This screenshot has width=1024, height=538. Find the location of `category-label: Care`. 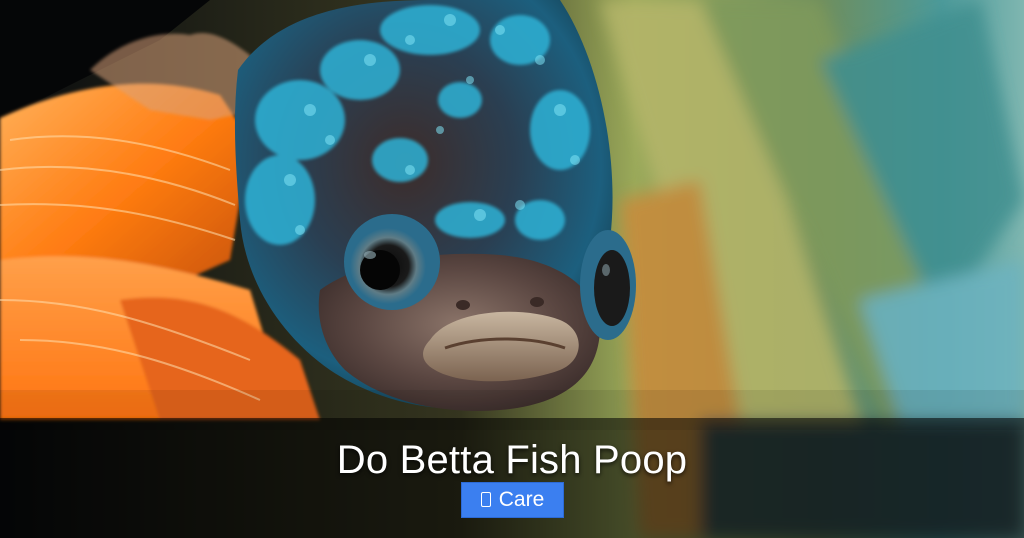

category-label: Care is located at coordinates (521, 499).